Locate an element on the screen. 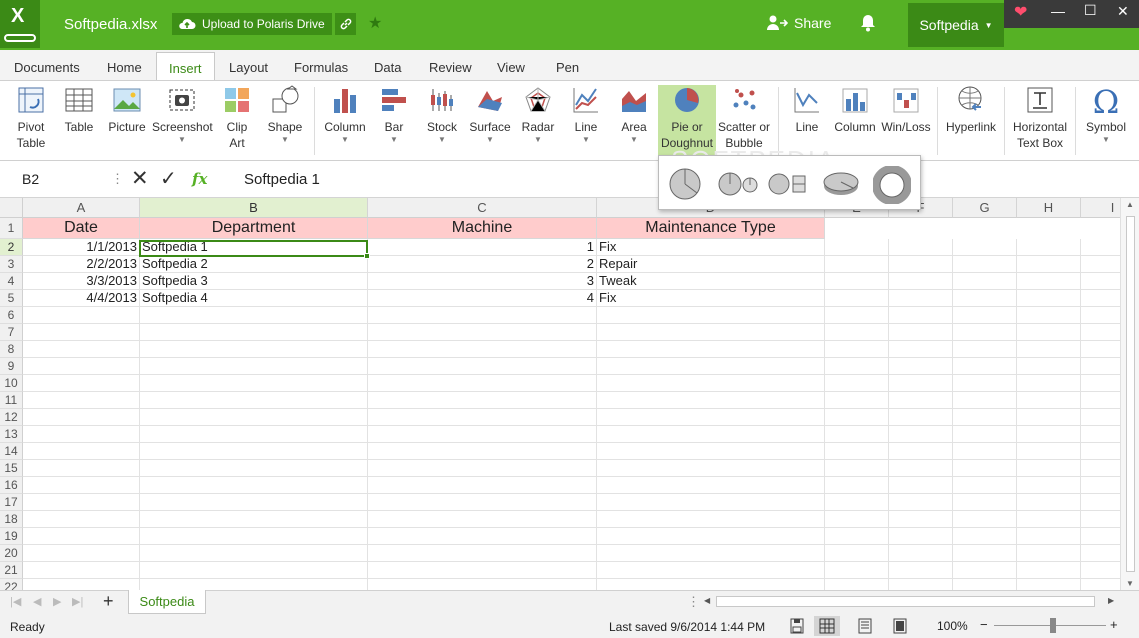 This screenshot has width=1139, height=638. column-header-a: A is located at coordinates (81, 208).